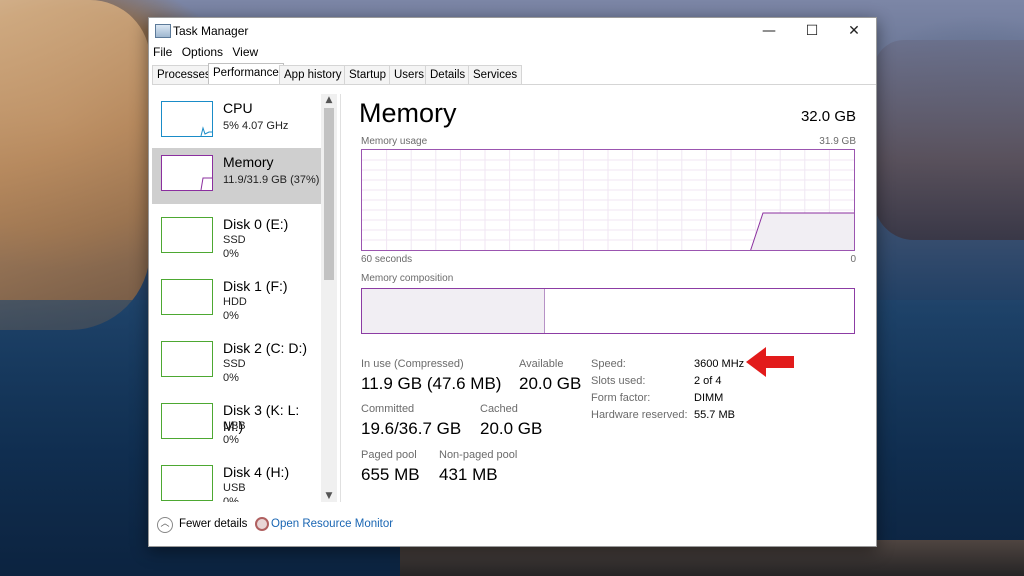 This screenshot has height=576, width=1024. I want to click on sidebar-item-cpu: CPU 5% 4.07 GHz, so click(237, 122).